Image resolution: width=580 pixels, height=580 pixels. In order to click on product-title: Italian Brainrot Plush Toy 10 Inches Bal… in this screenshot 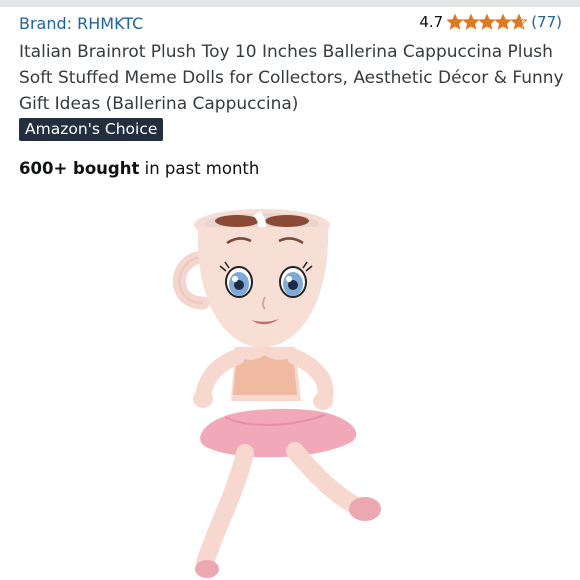, I will do `click(291, 78)`.